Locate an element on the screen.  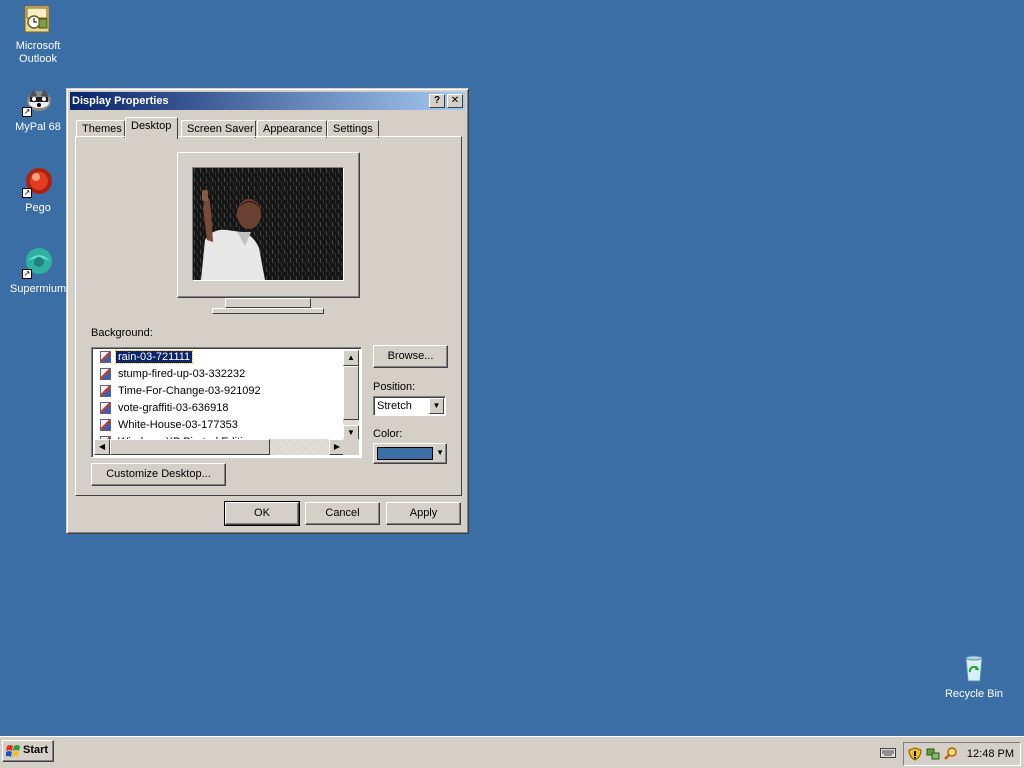
scroll-corner is located at coordinates (351, 447).